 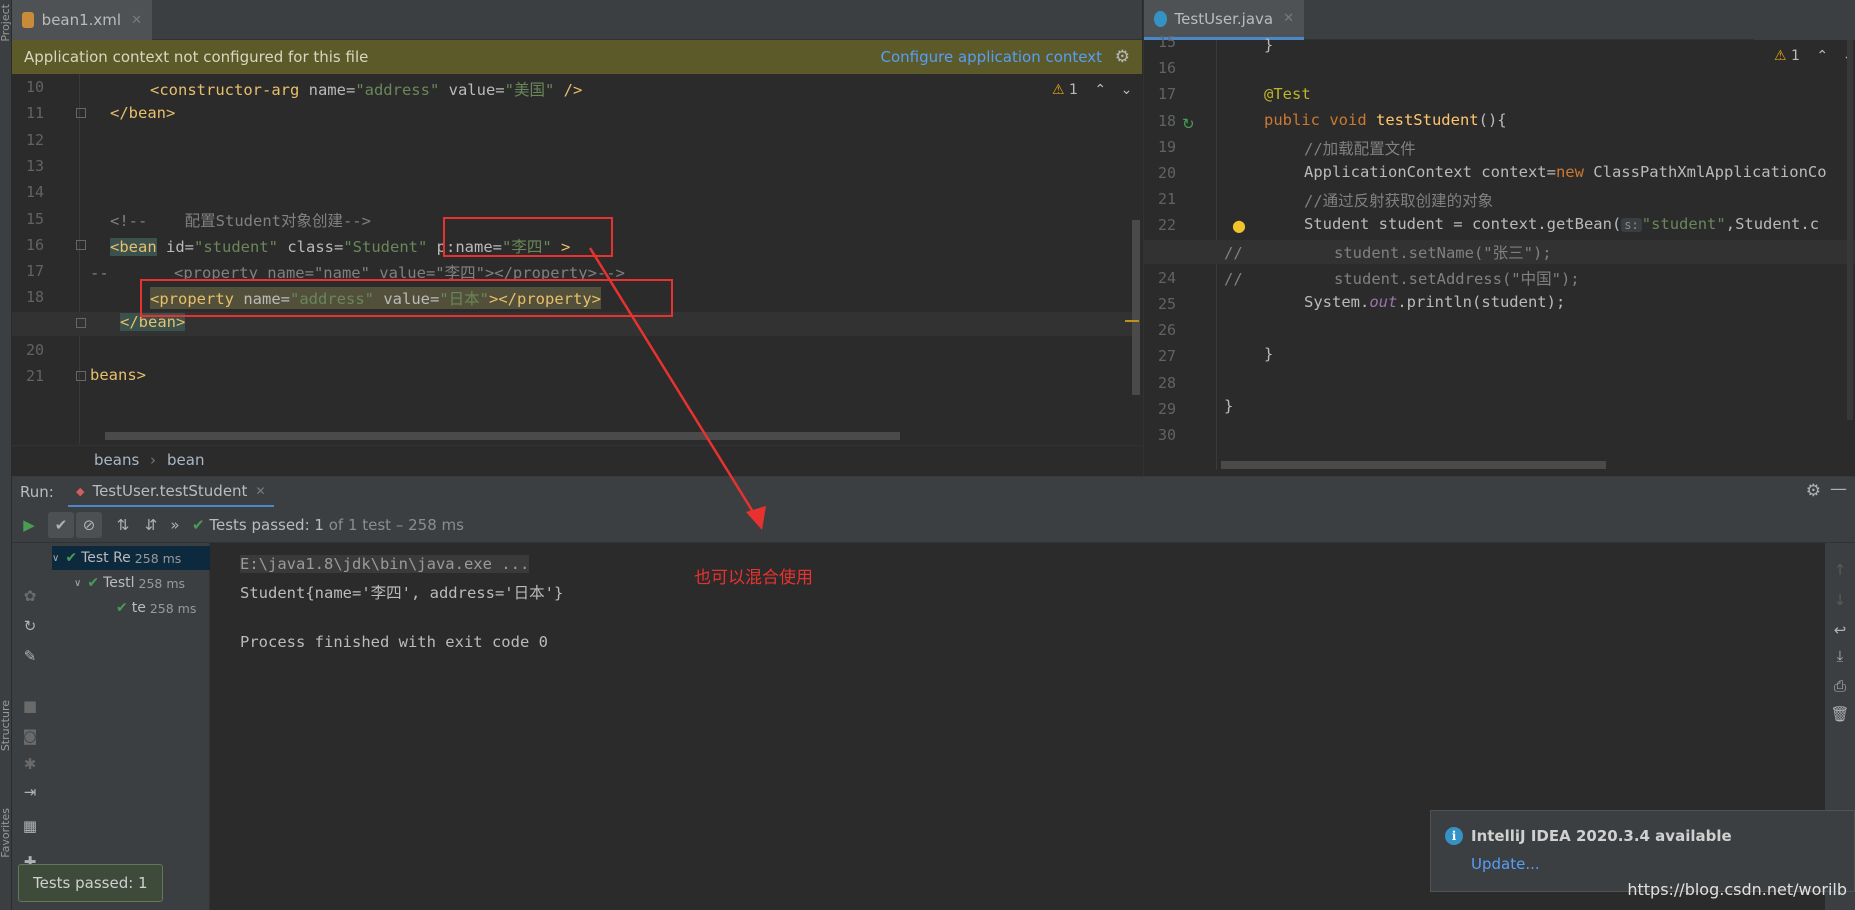 What do you see at coordinates (90, 883) in the screenshot?
I see `tests-passed-balloon: Tests passed: 1` at bounding box center [90, 883].